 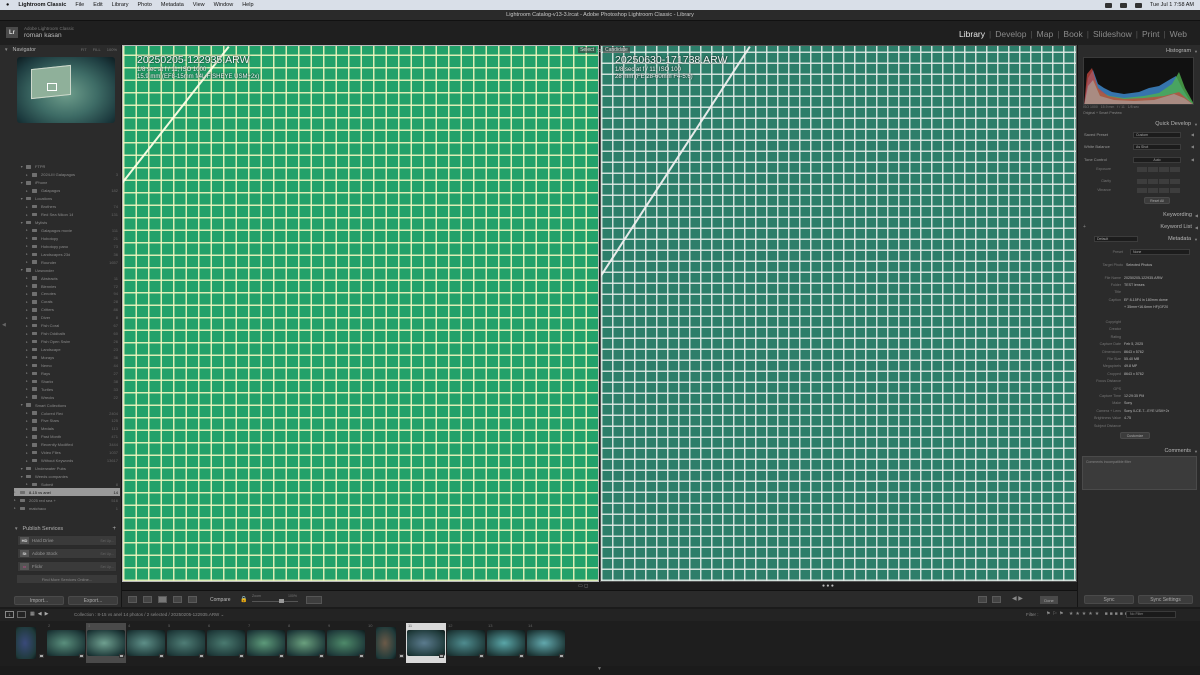 I want to click on metadata-value: 4.75, so click(x=1127, y=418).